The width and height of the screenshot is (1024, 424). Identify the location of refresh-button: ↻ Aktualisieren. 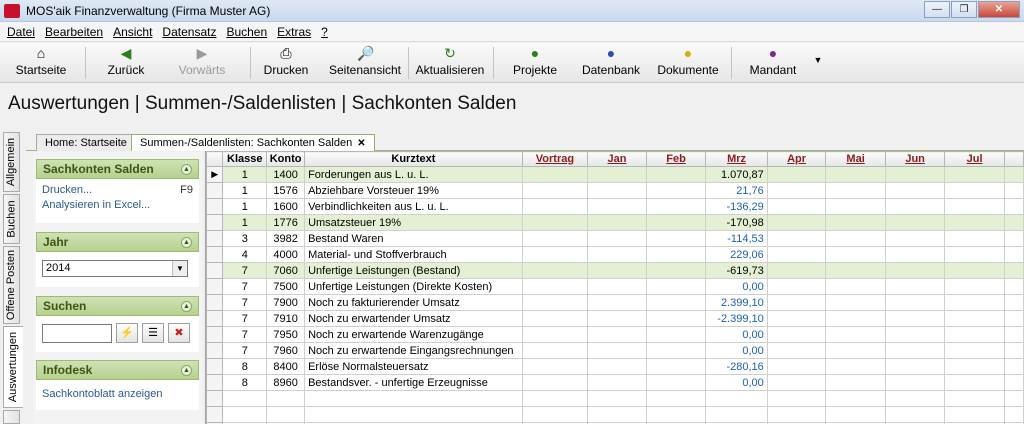
(450, 63).